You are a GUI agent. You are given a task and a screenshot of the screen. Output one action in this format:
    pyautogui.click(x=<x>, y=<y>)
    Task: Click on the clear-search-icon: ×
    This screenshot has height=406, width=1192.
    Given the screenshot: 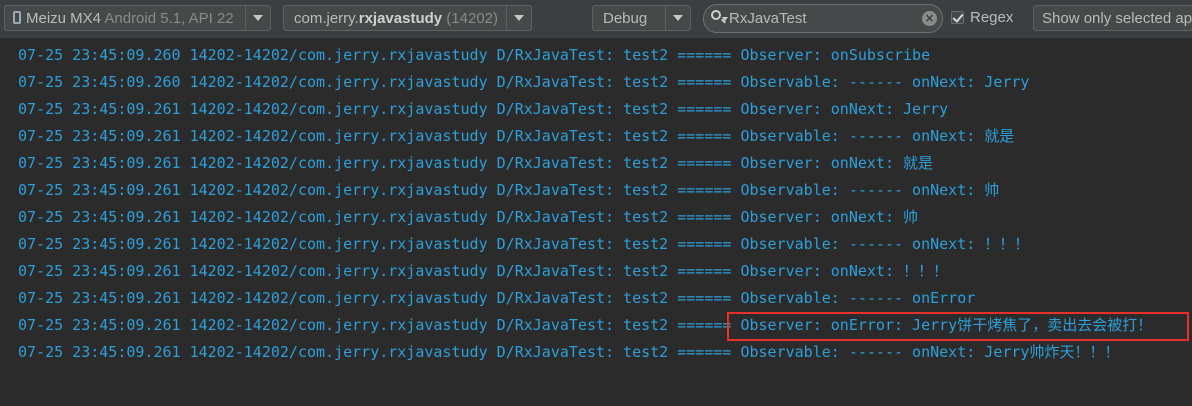 What is the action you would take?
    pyautogui.click(x=929, y=18)
    